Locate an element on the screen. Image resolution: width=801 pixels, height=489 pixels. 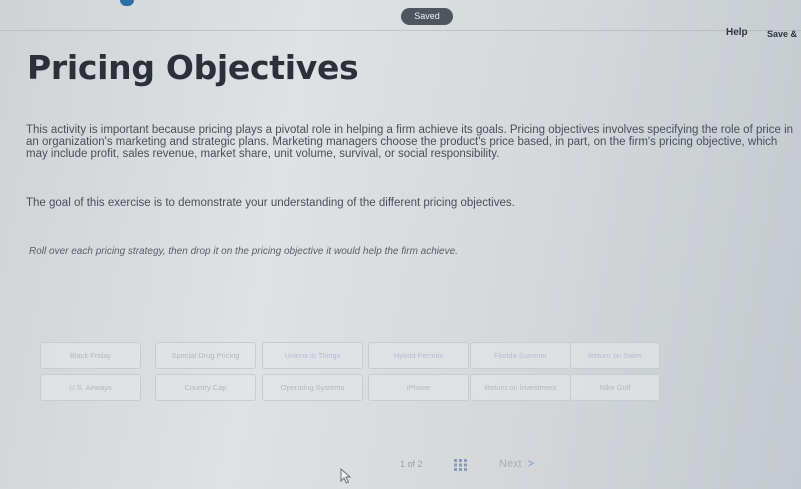
strategy-tile: Return on Investment is located at coordinates (520, 387).